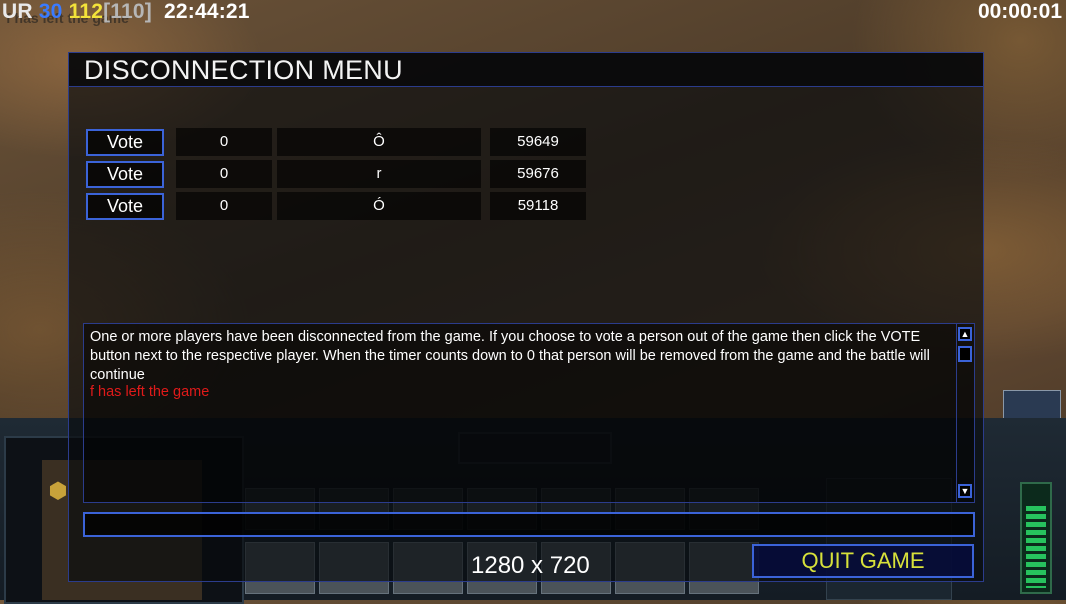 The height and width of the screenshot is (604, 1066). What do you see at coordinates (538, 174) in the screenshot?
I see `player-ping: 59676` at bounding box center [538, 174].